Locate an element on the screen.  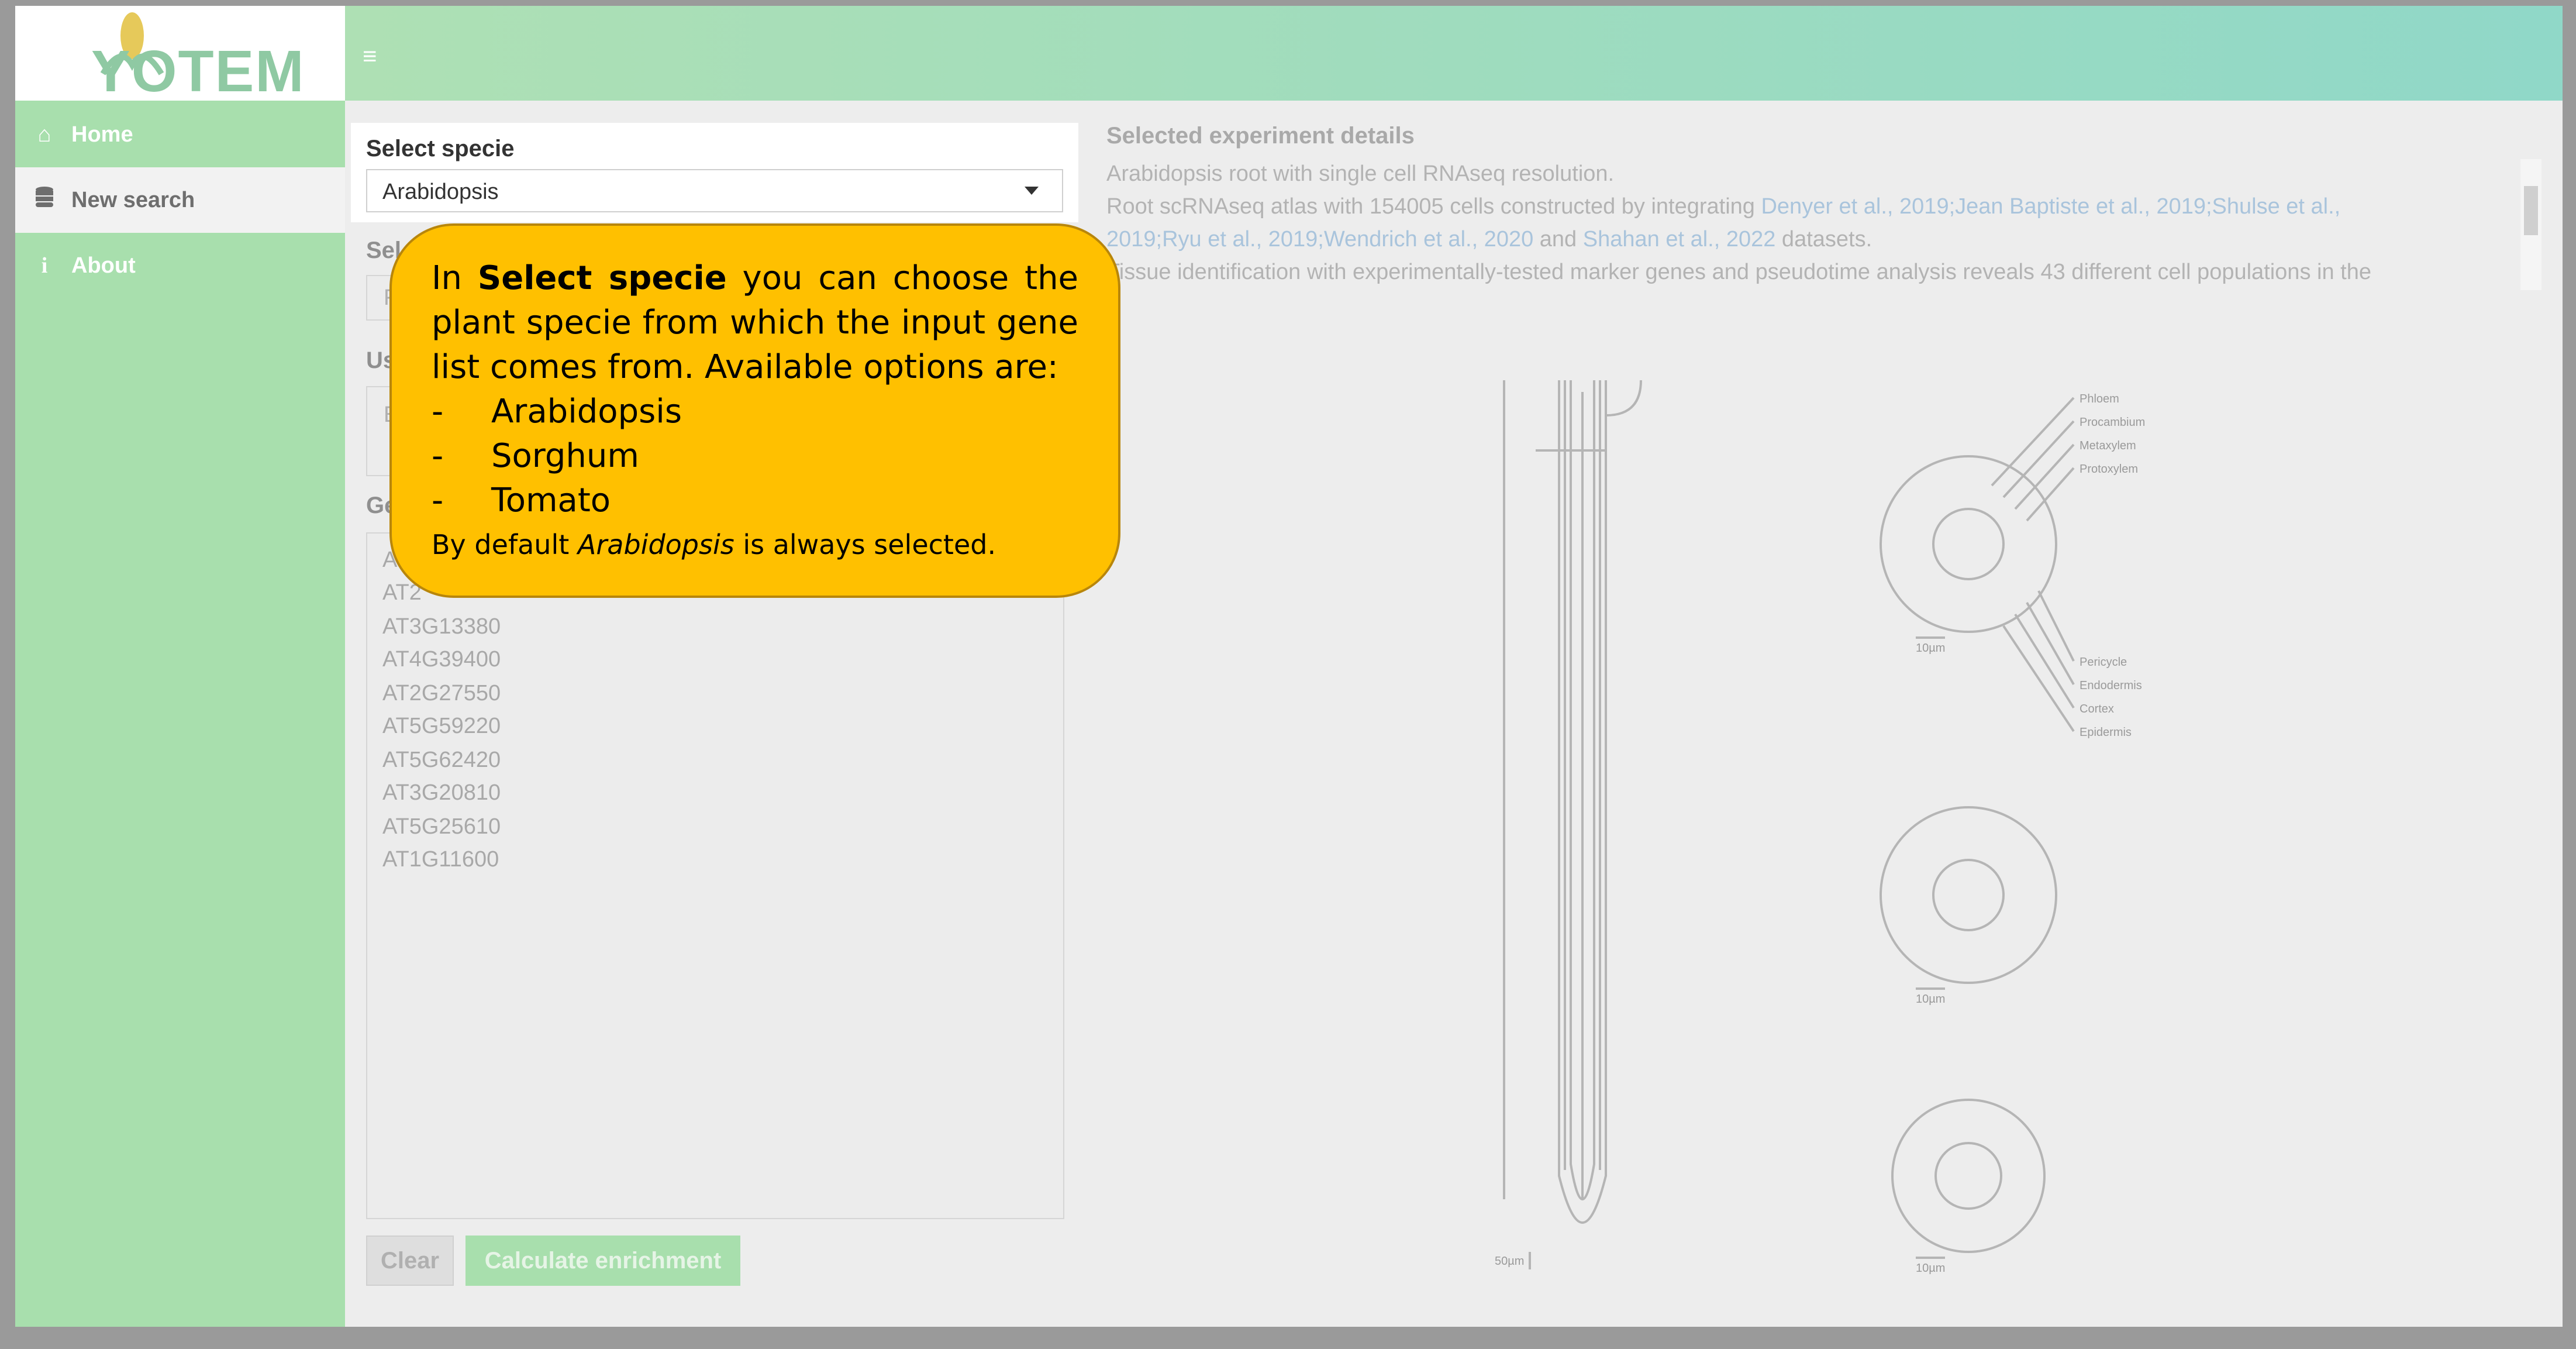
option-label: Arabidopsis is located at coordinates (587, 412).